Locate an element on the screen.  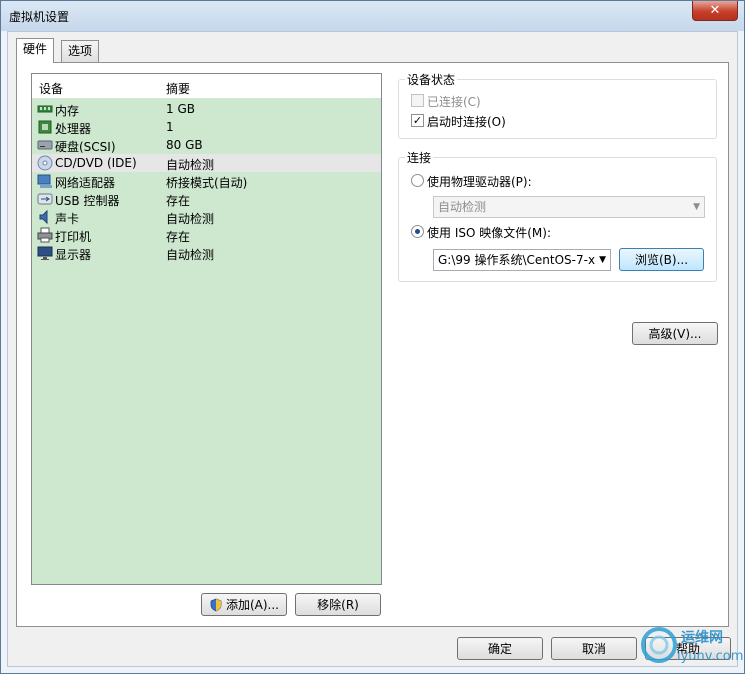
physical-drive-select: 自动检测 ▼ is located at coordinates (569, 207).